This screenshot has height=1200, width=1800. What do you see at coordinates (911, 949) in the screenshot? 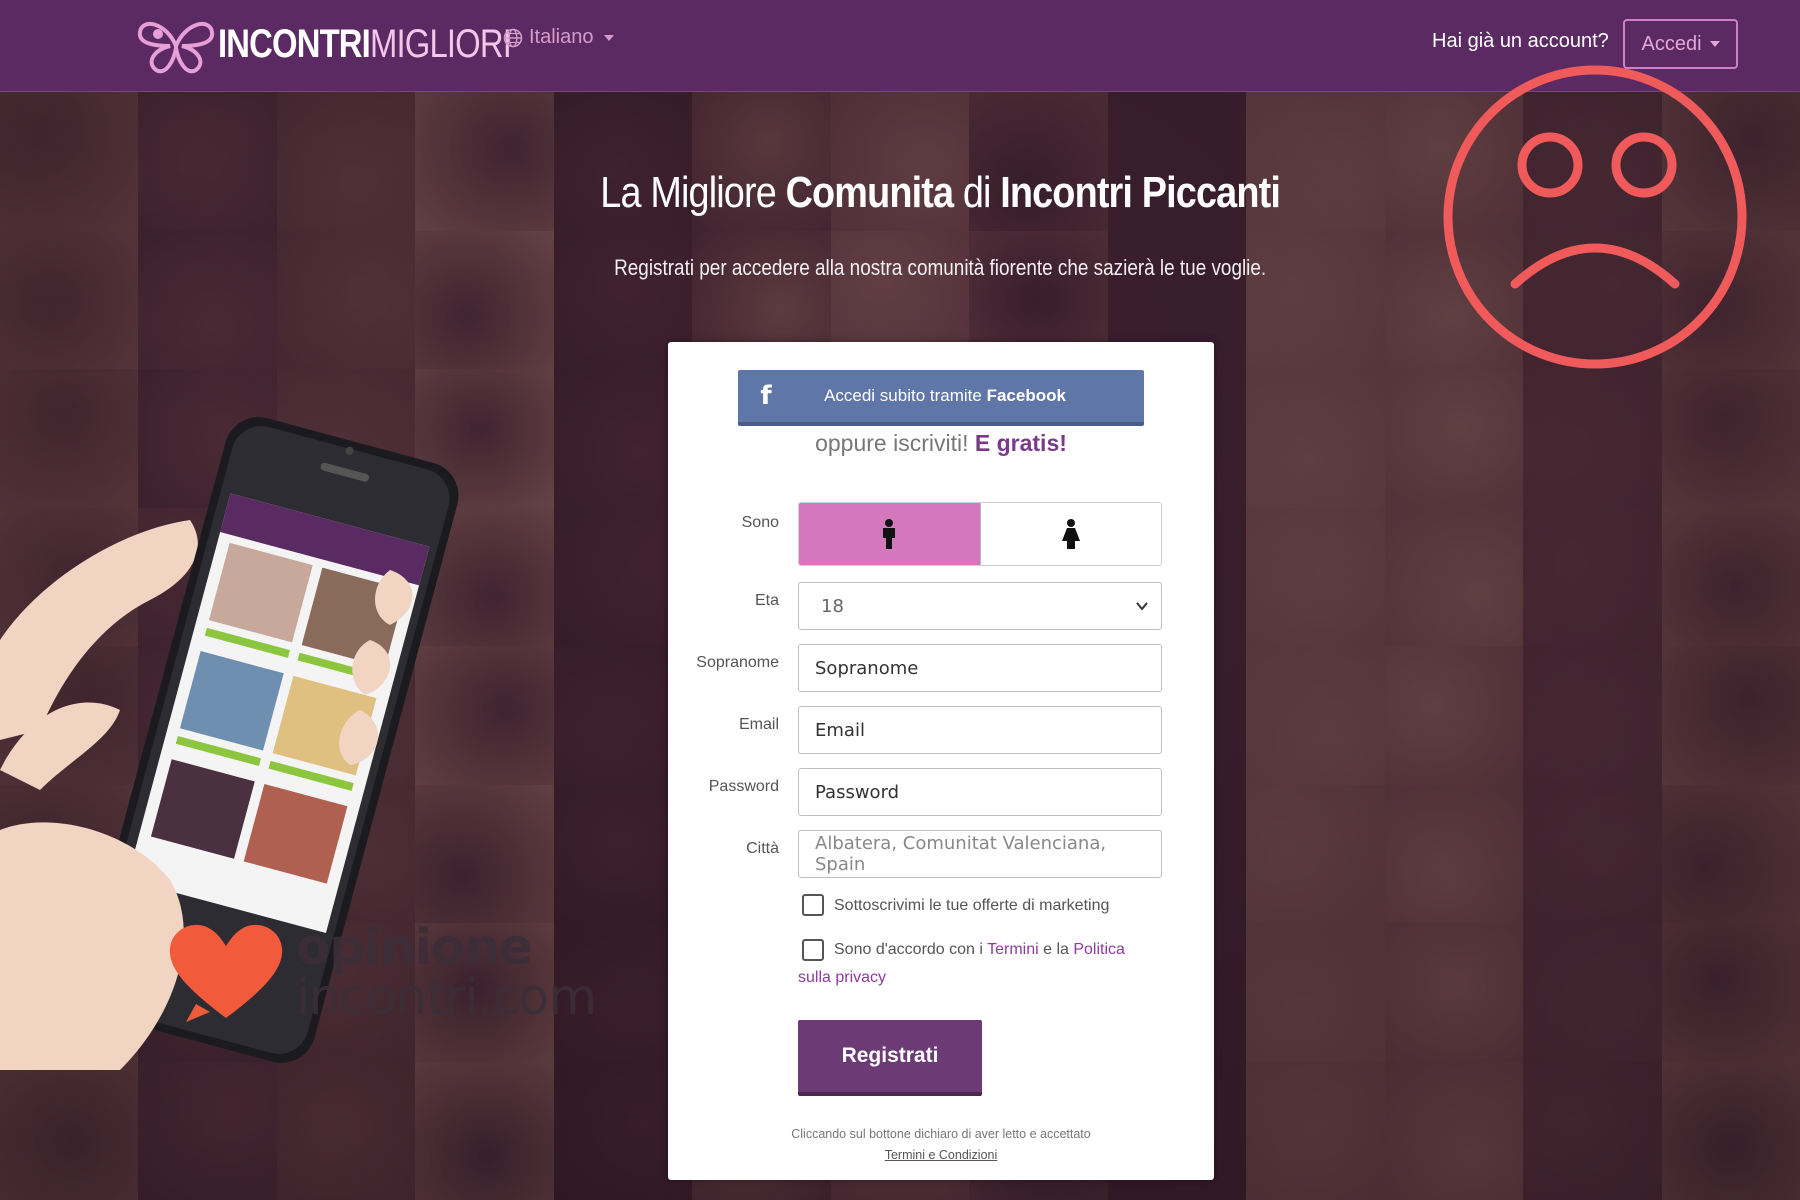
I see `terms-prefix: Sono d'accordo con i` at bounding box center [911, 949].